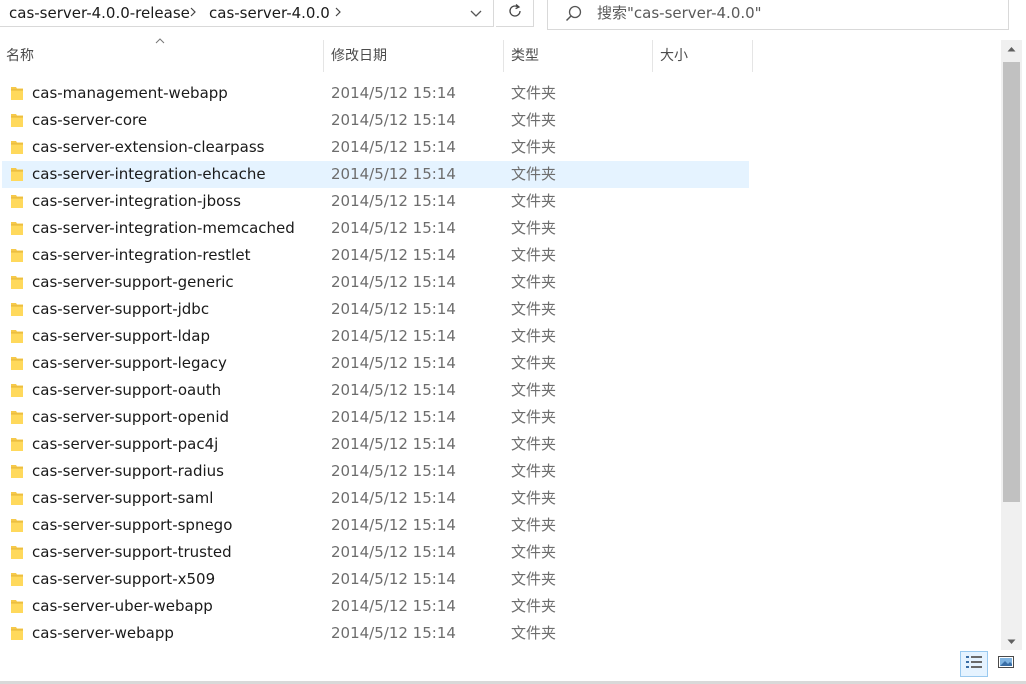 Image resolution: width=1026 pixels, height=684 pixels. Describe the element at coordinates (123, 498) in the screenshot. I see `file-name: cas-server-support-saml` at that location.